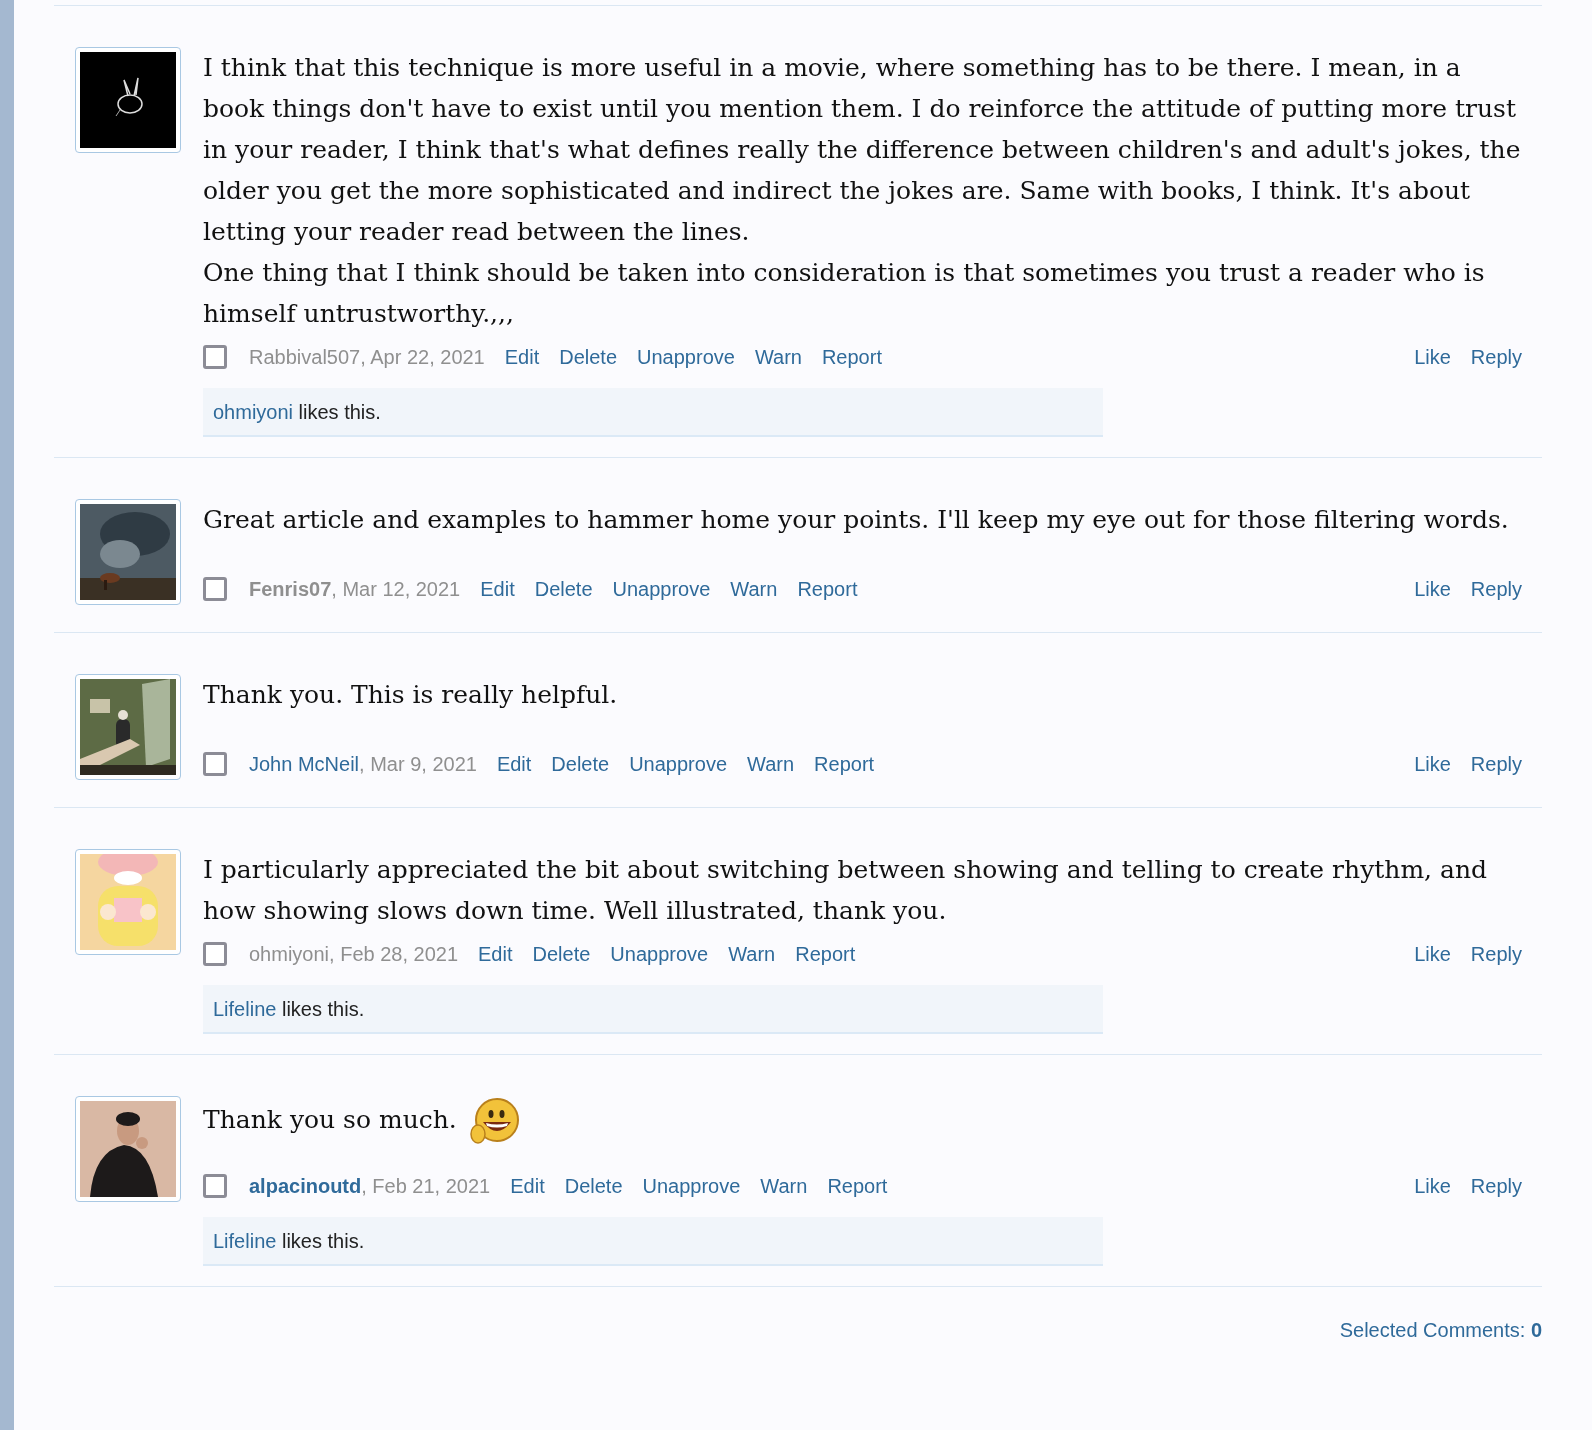 This screenshot has height=1430, width=1592. I want to click on post-date: , Mar 12, 2021, so click(396, 589).